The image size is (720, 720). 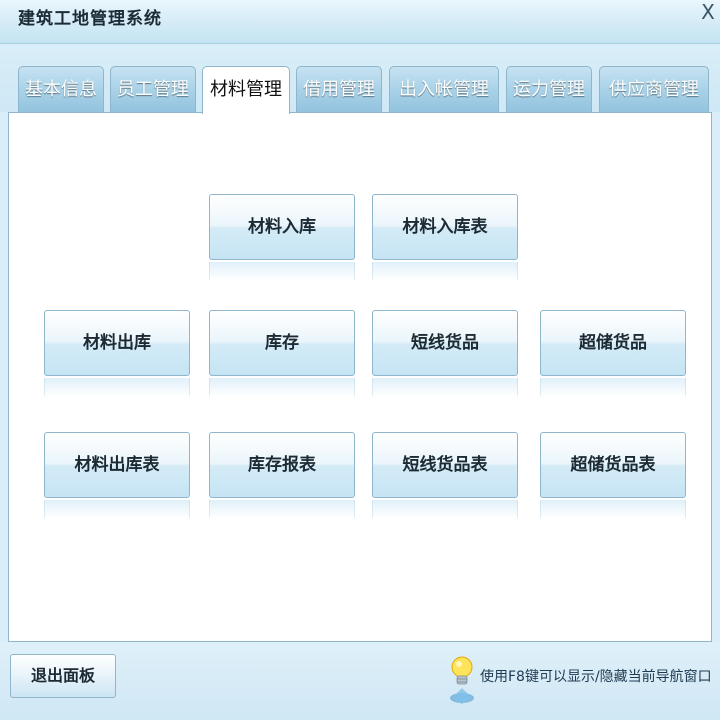 What do you see at coordinates (613, 343) in the screenshot?
I see `overstock-goods-button: 超储货品` at bounding box center [613, 343].